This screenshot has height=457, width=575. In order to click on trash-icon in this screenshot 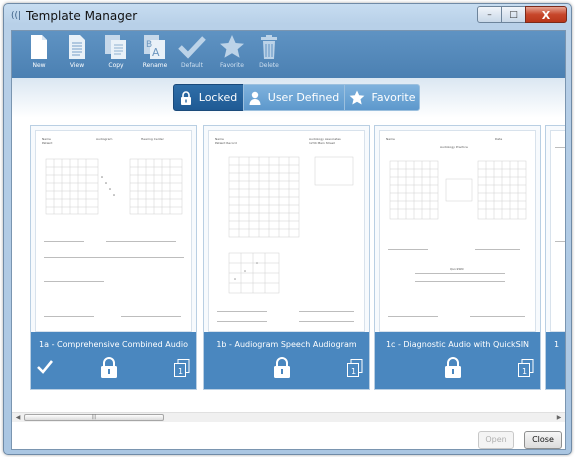, I will do `click(269, 47)`.